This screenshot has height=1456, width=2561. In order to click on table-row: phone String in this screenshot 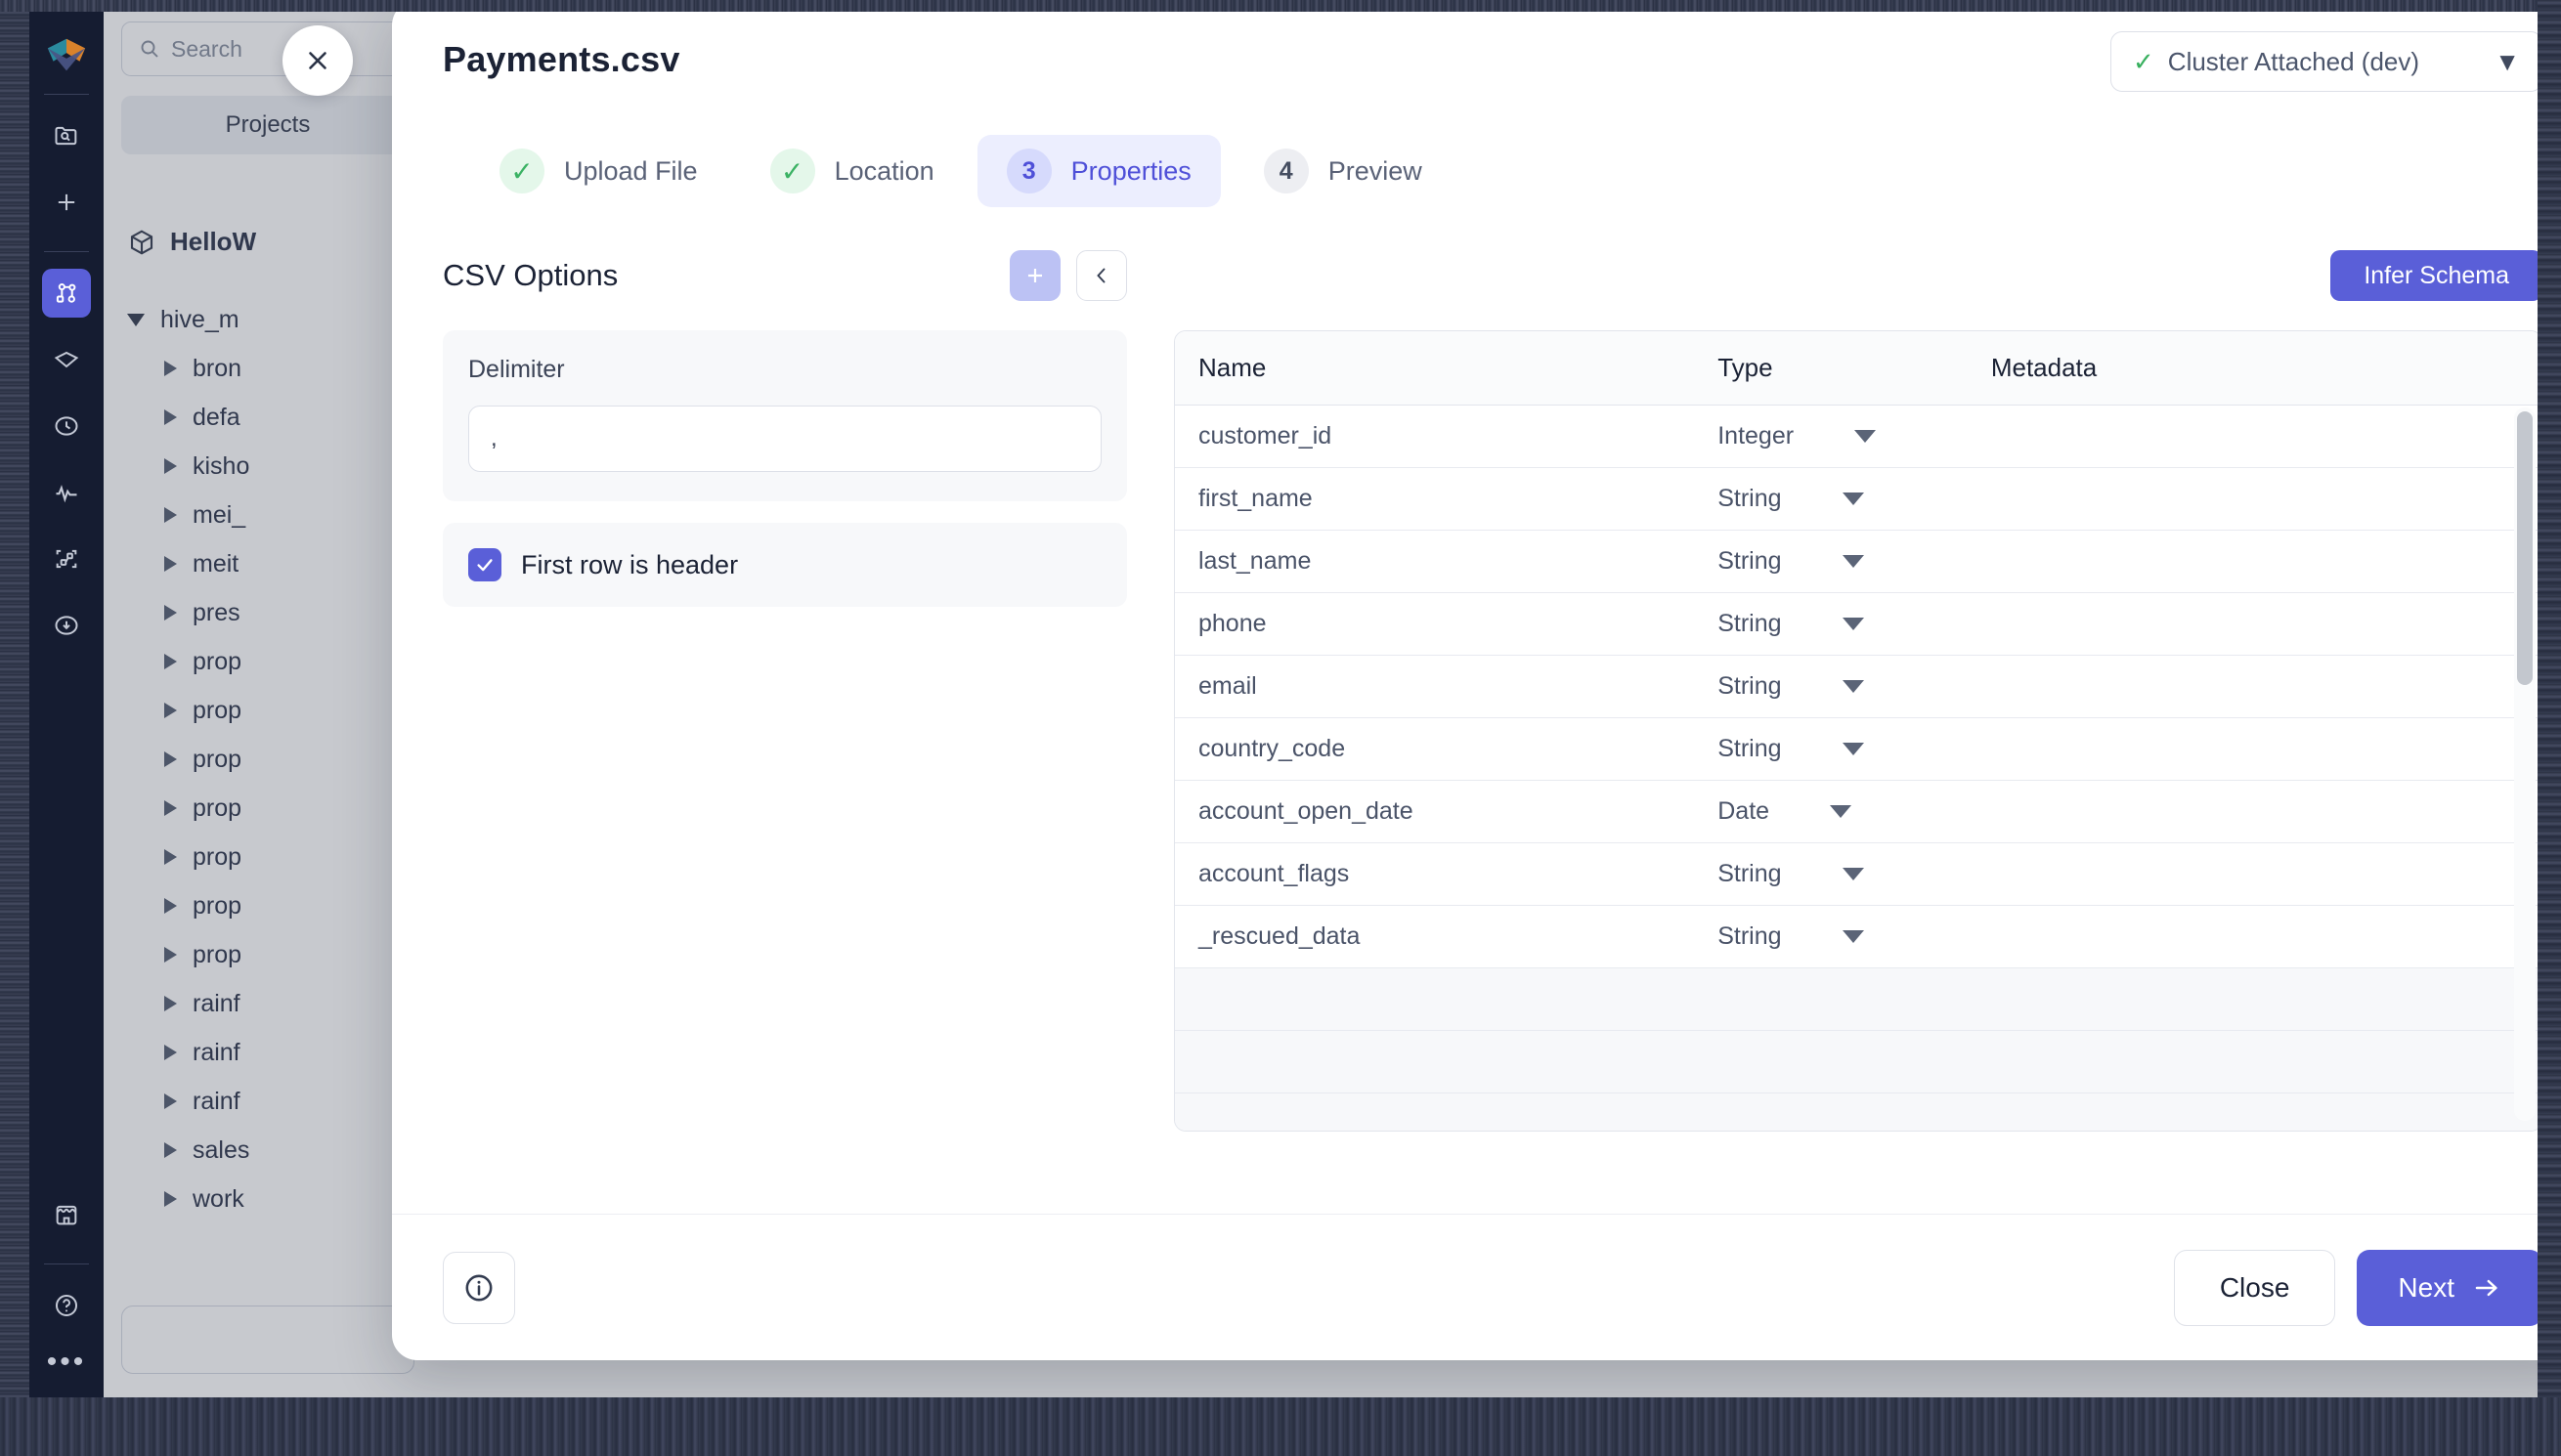, I will do `click(1856, 624)`.